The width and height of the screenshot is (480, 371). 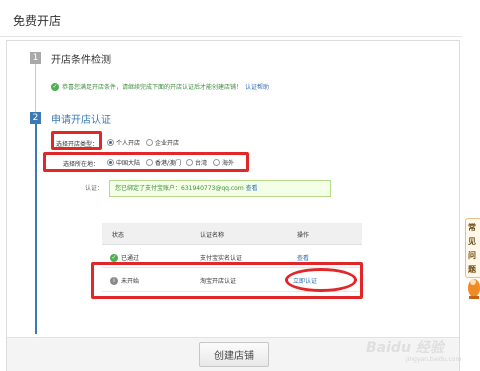 I want to click on cert-status-box: 您已绑定了支付宝账户：631940773@qq.com 查看, so click(x=220, y=188).